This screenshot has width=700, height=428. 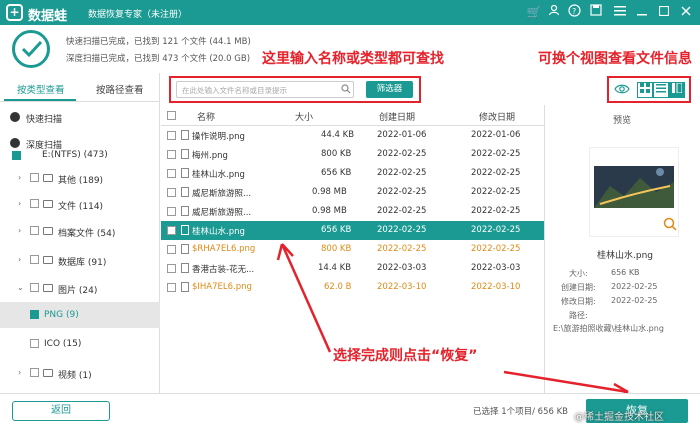 What do you see at coordinates (619, 417) in the screenshot?
I see `watermark: @稀土掘金技术社区` at bounding box center [619, 417].